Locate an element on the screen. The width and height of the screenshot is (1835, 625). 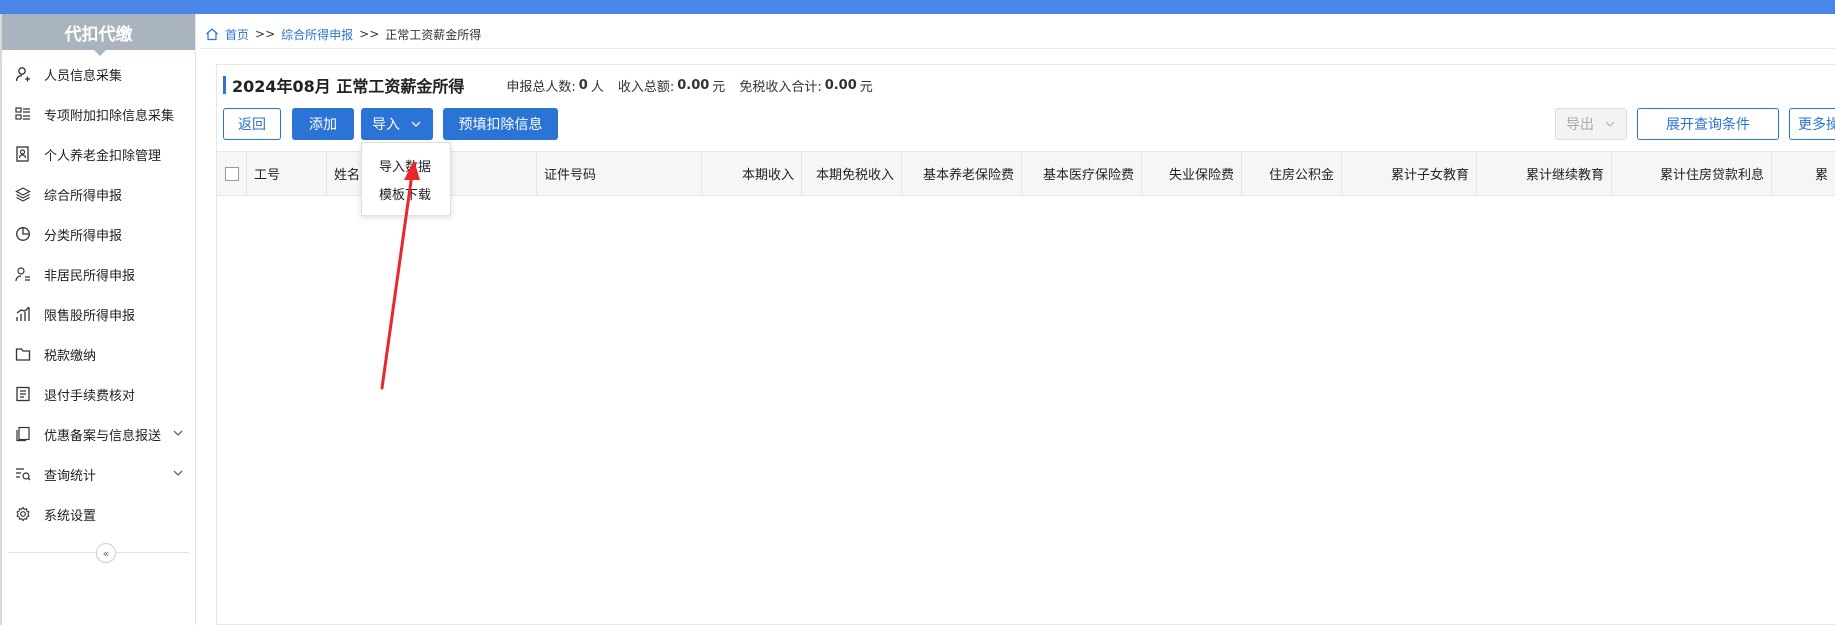
person-icon is located at coordinates (23, 74).